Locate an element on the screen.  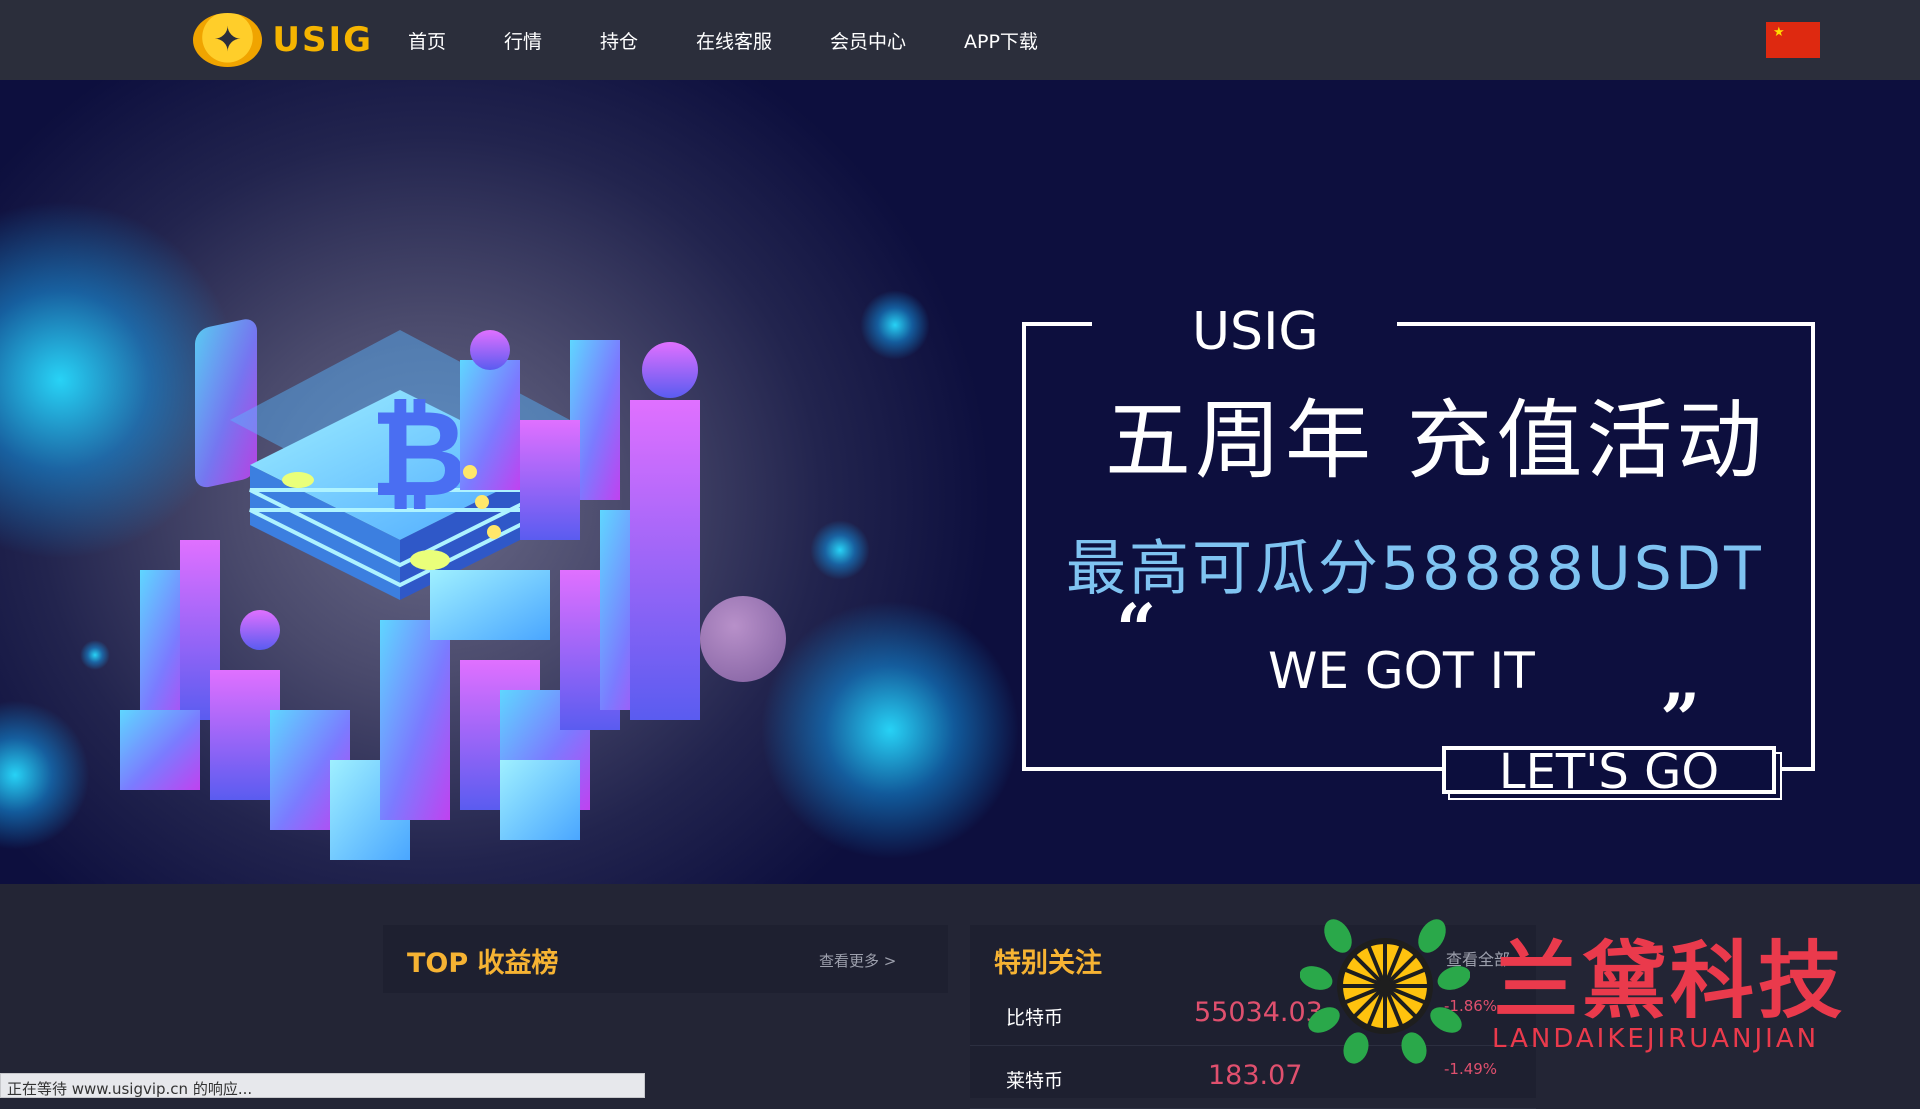
view-more-link: 查看更多 > is located at coordinates (857, 960).